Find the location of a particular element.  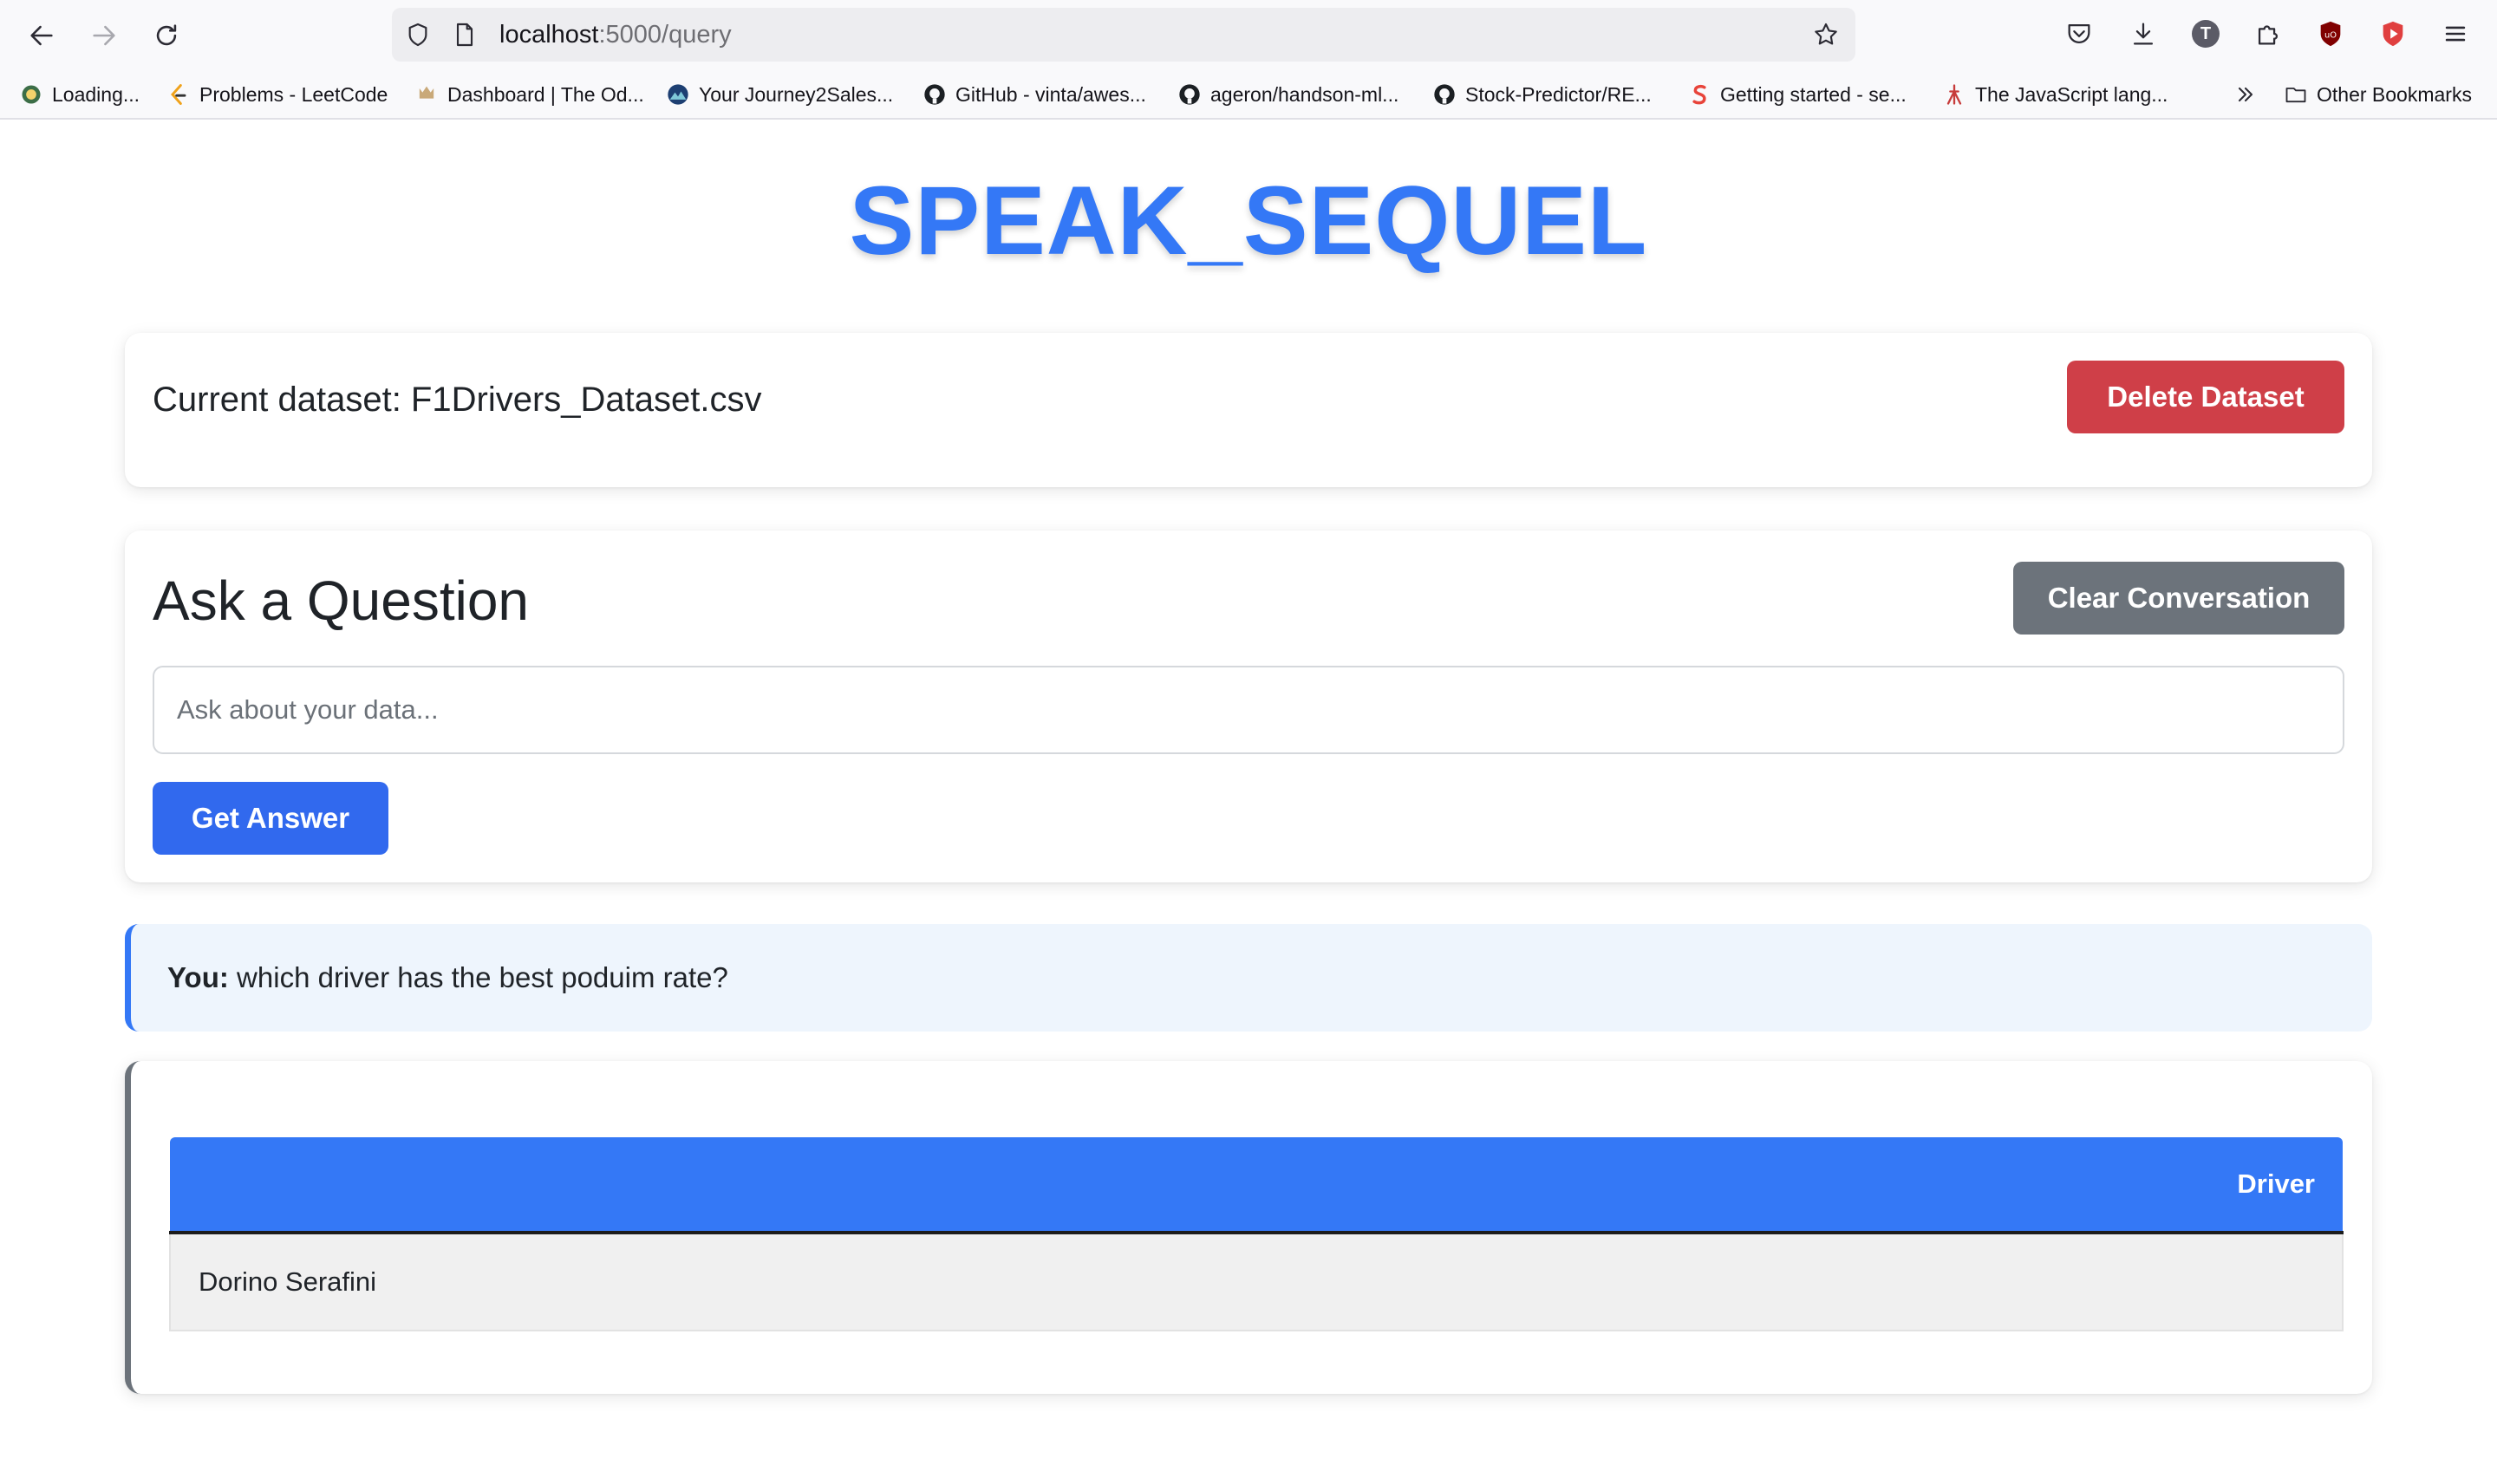

profile-button: T is located at coordinates (2205, 33).